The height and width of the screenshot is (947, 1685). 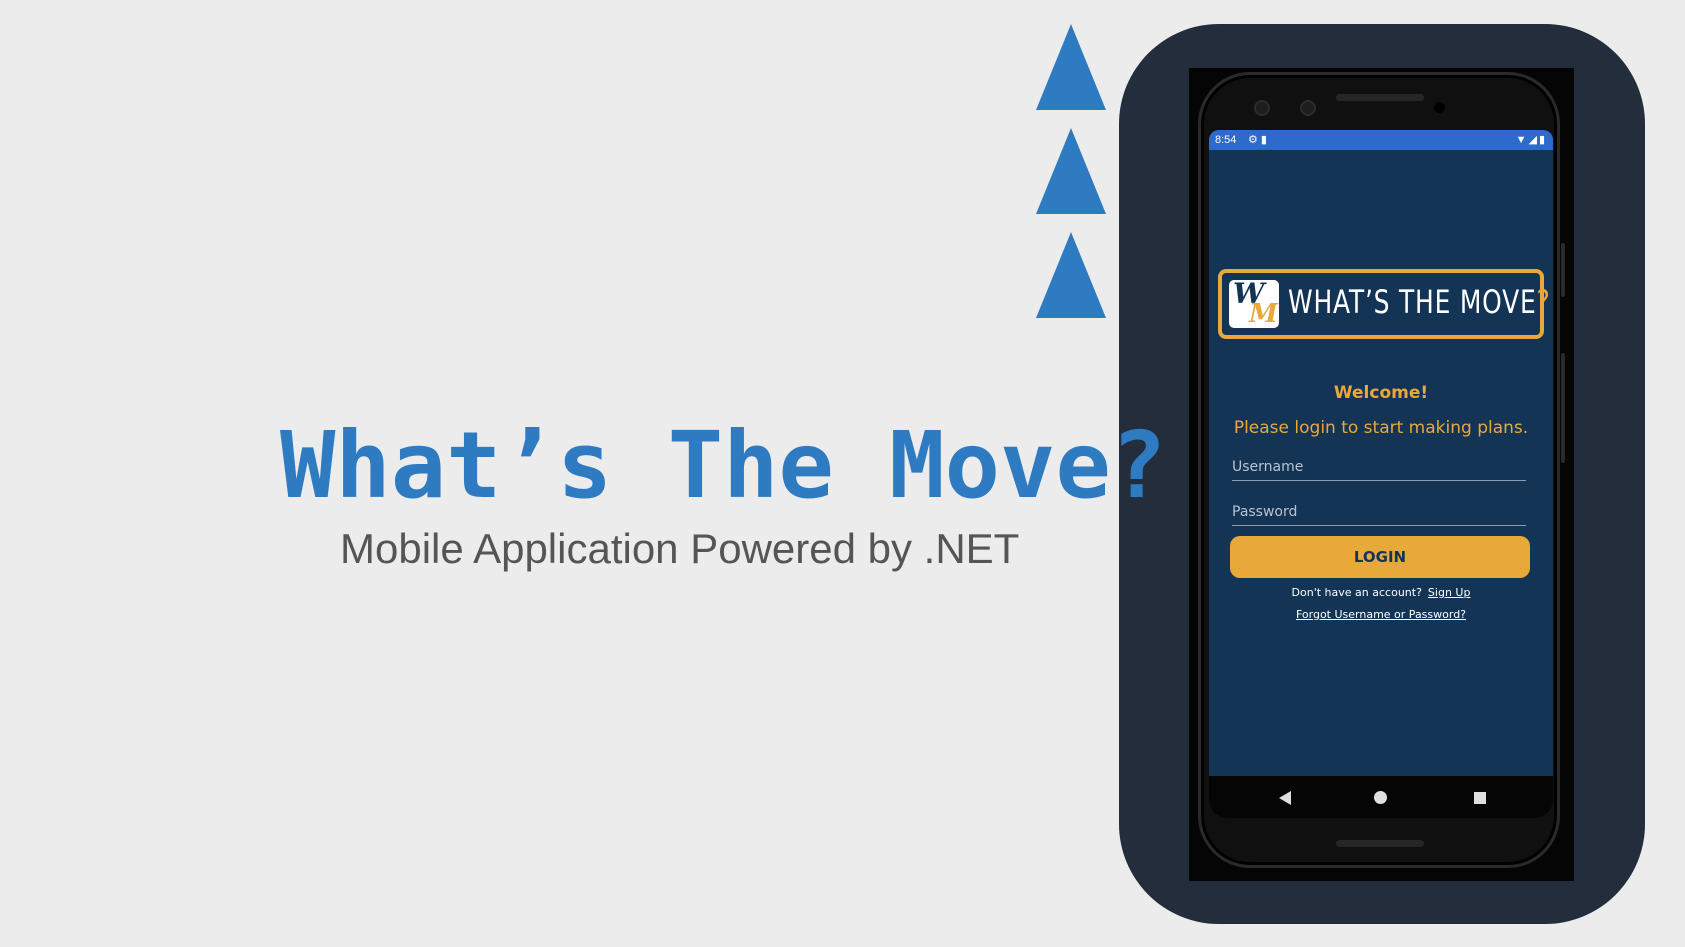 What do you see at coordinates (1254, 140) in the screenshot?
I see `settings-icon: ⚙` at bounding box center [1254, 140].